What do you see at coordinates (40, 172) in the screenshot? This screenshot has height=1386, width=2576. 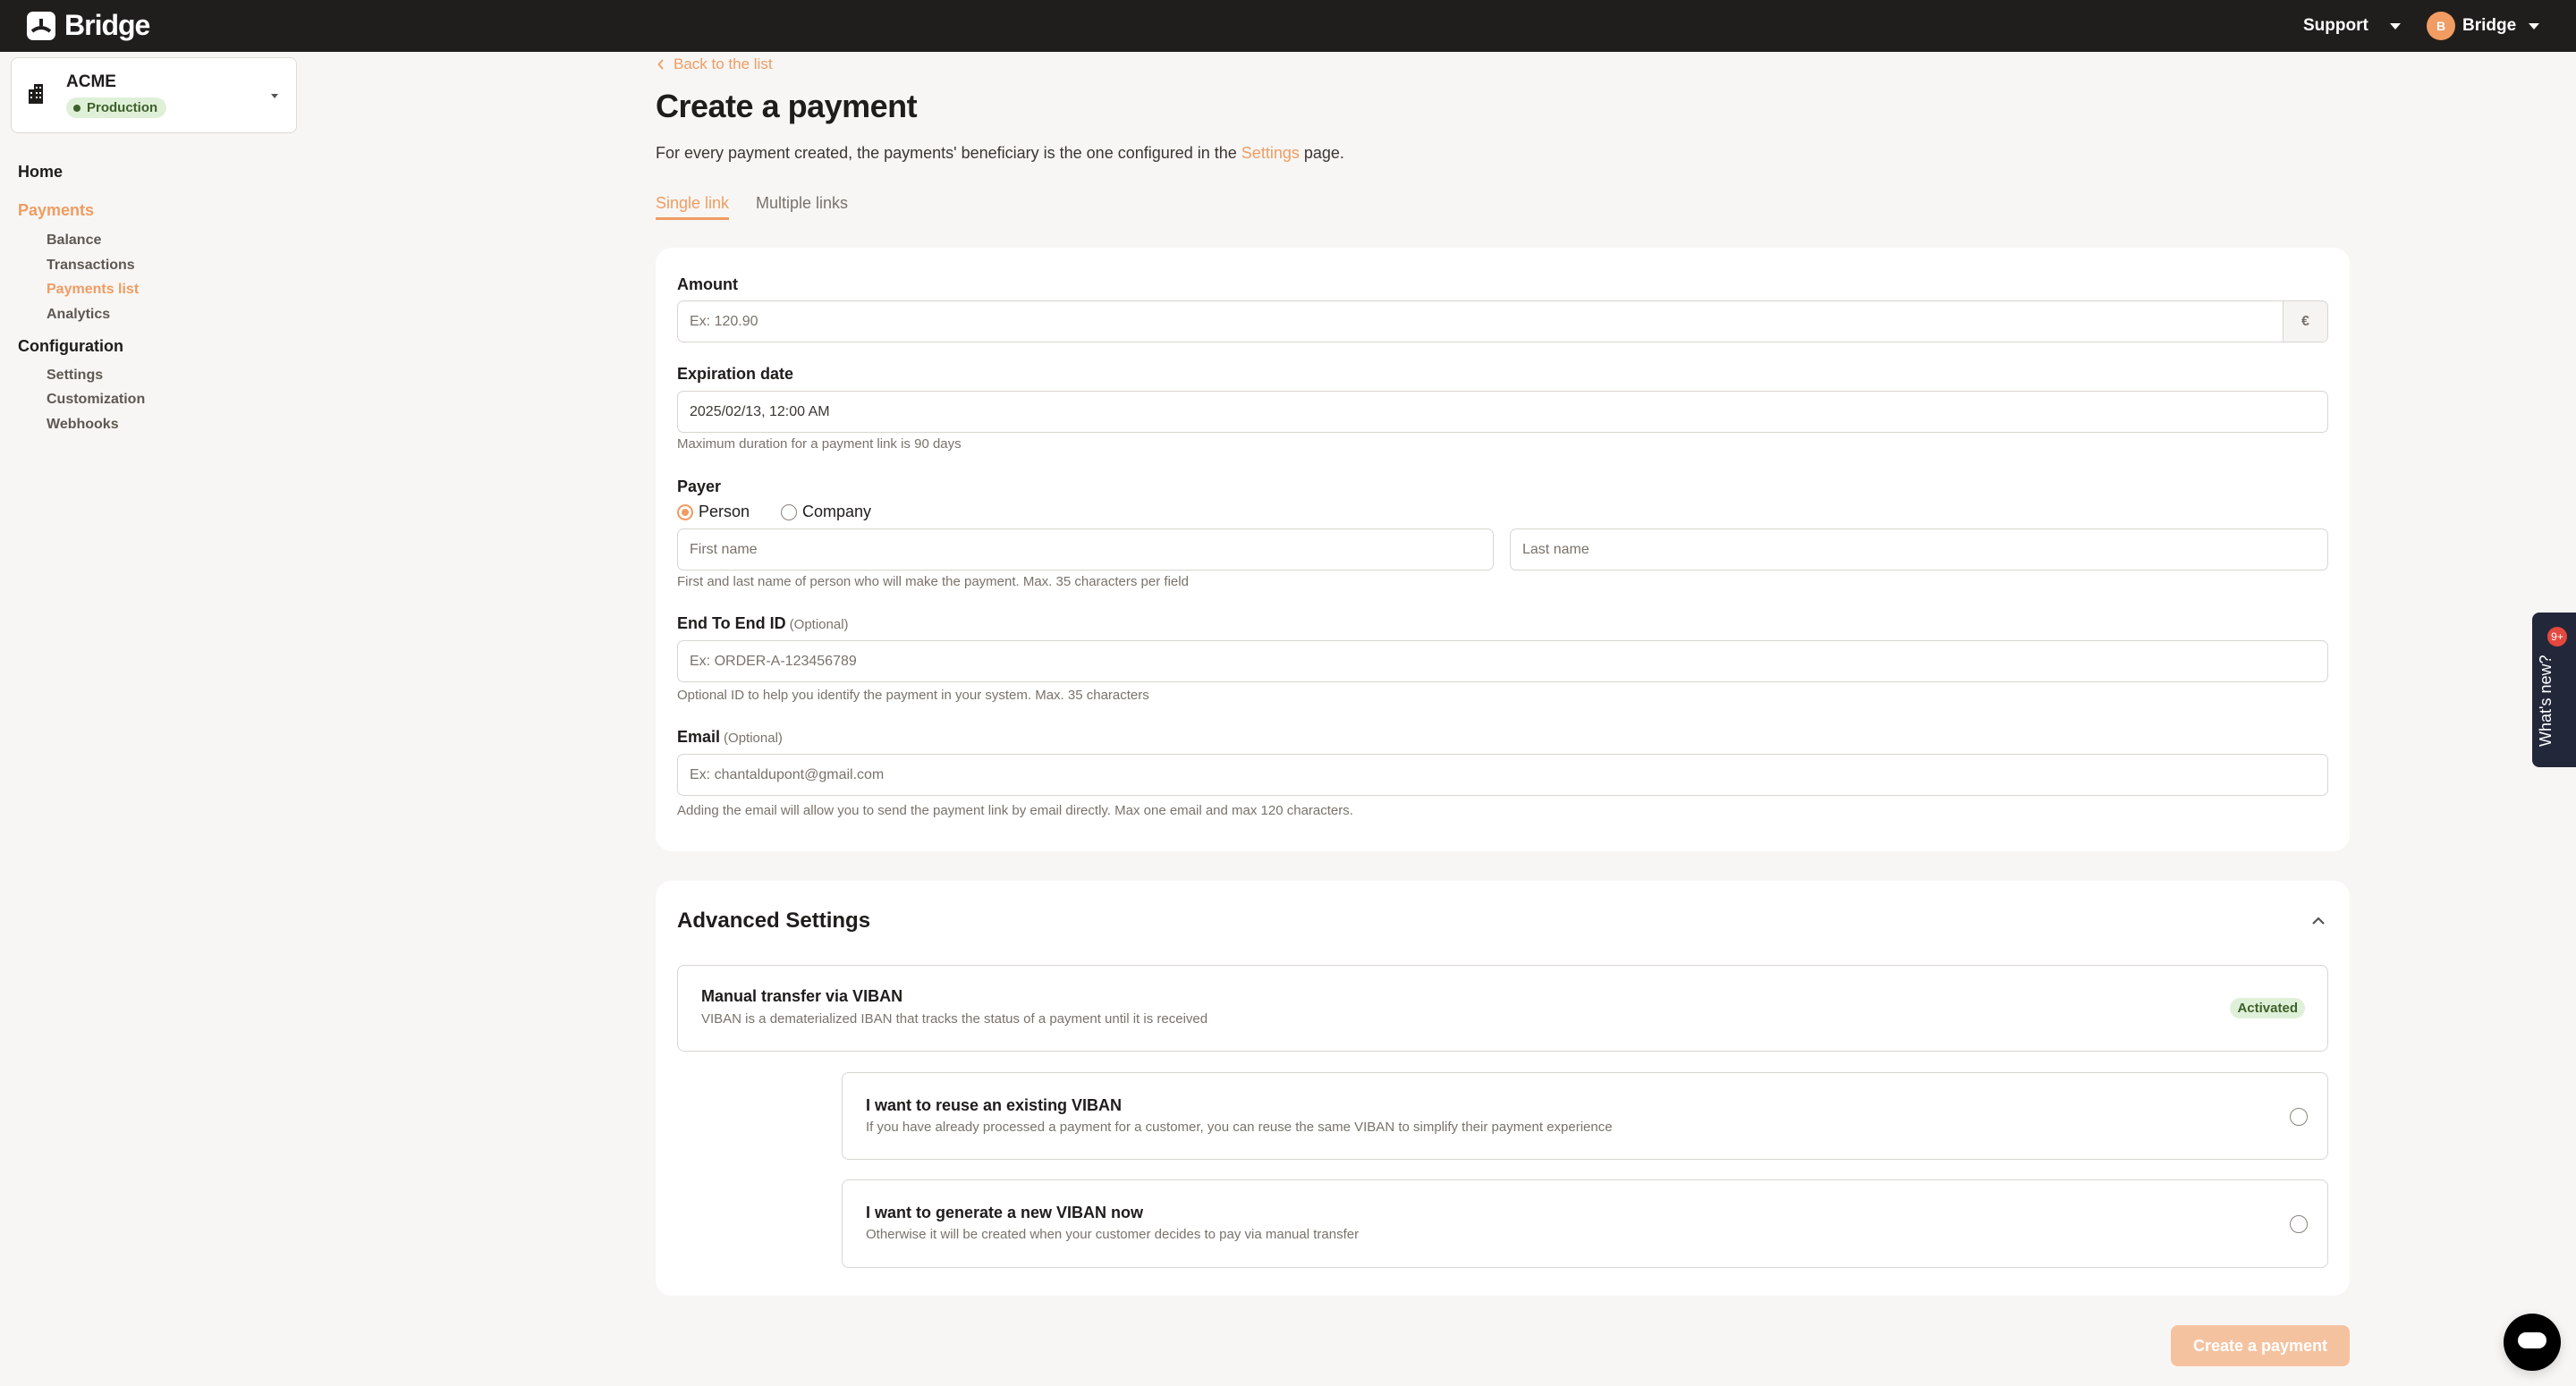 I see `sidebar-item-home: Home` at bounding box center [40, 172].